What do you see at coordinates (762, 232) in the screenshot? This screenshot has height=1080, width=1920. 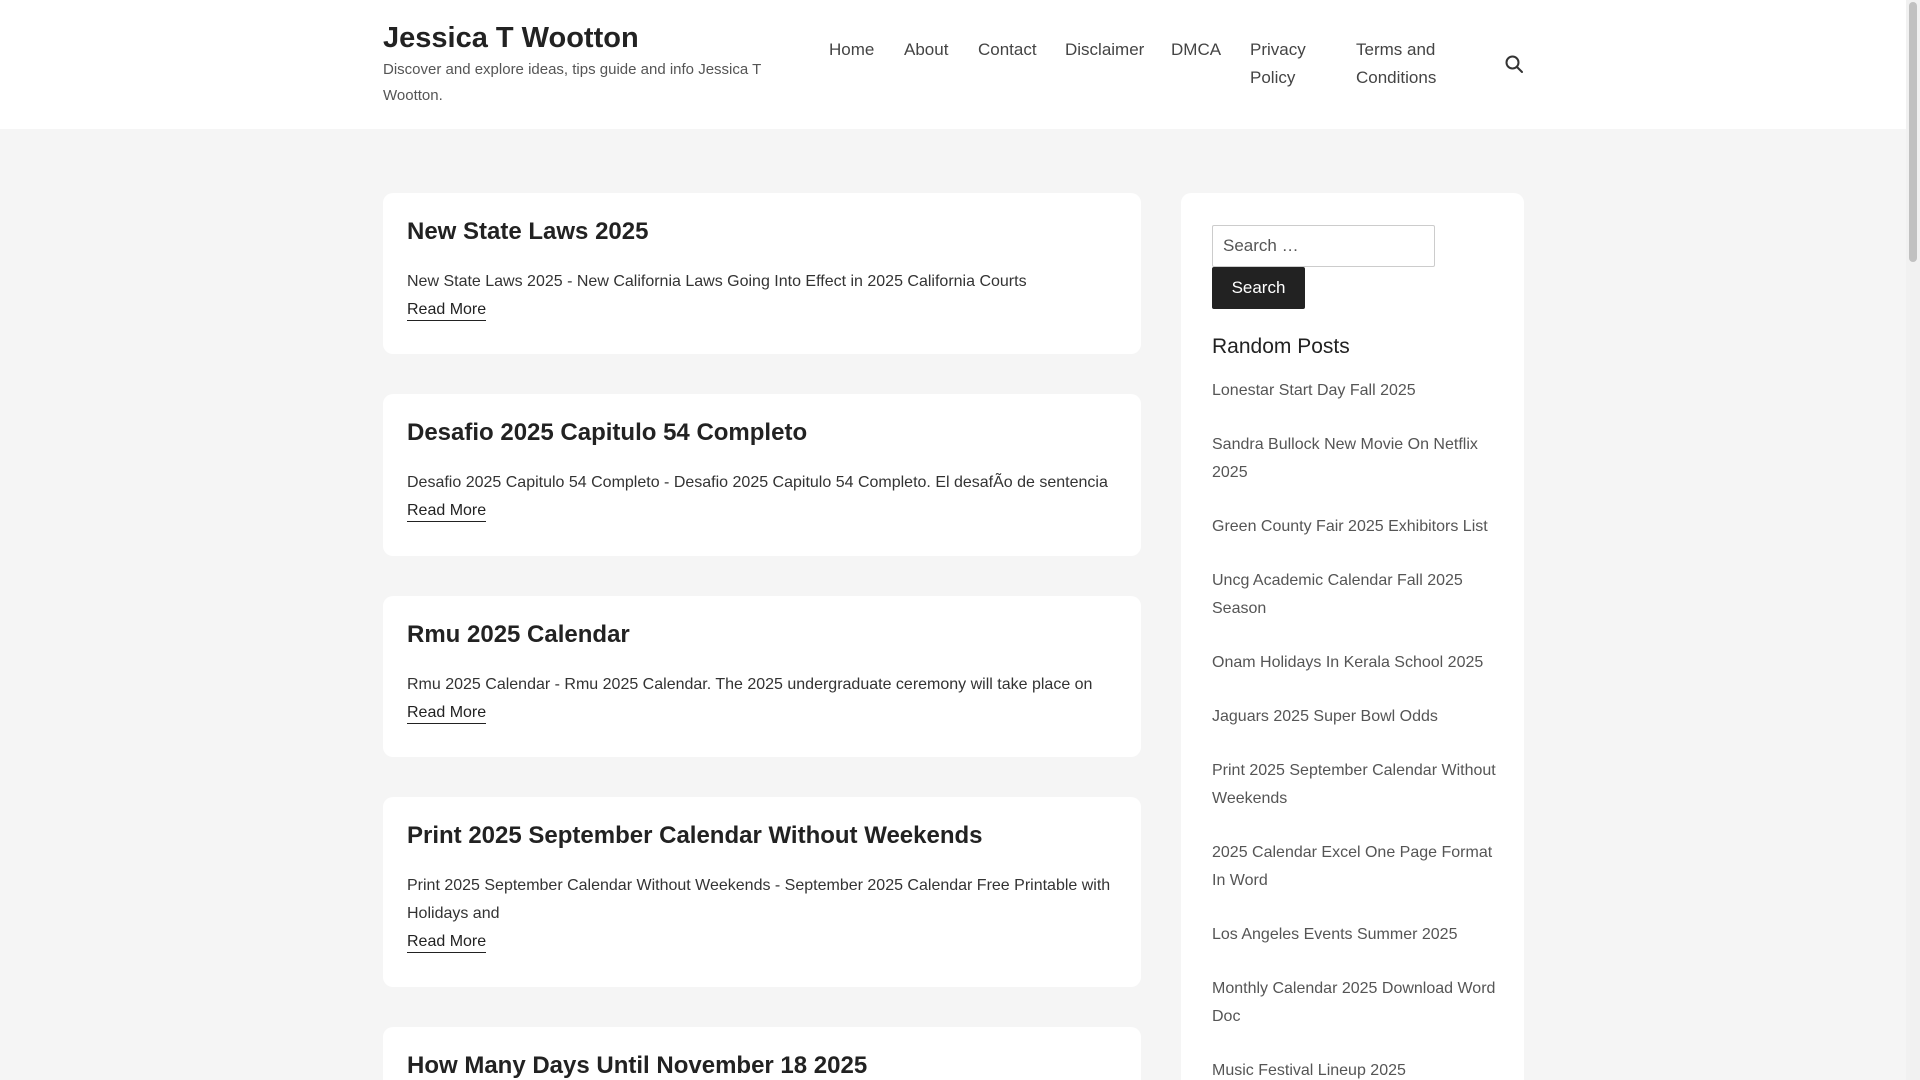 I see `post-title: New State Laws 2025` at bounding box center [762, 232].